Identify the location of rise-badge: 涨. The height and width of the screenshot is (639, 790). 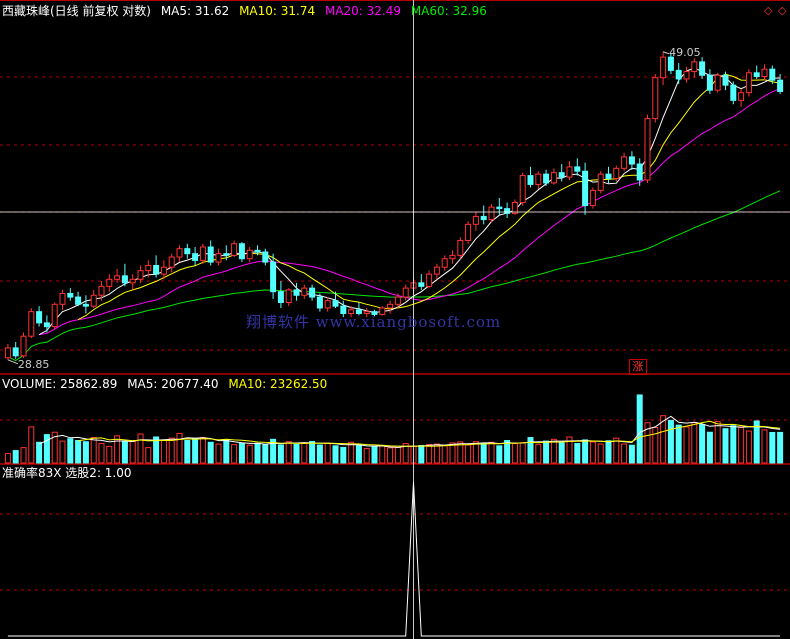
(638, 367).